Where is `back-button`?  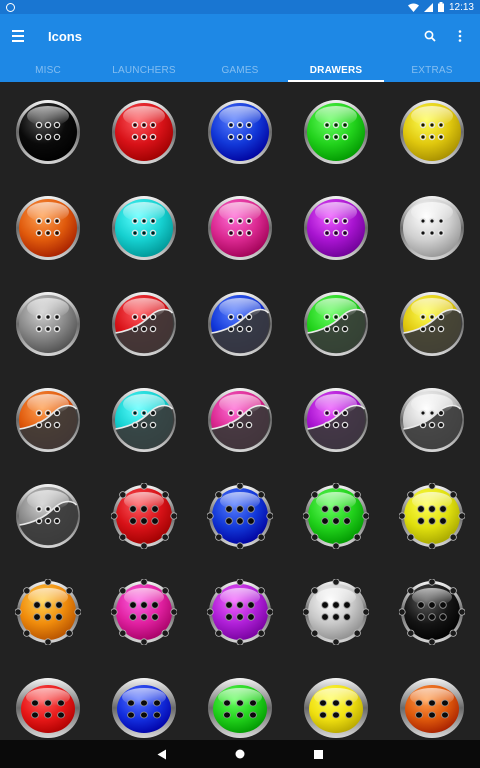 back-button is located at coordinates (162, 754).